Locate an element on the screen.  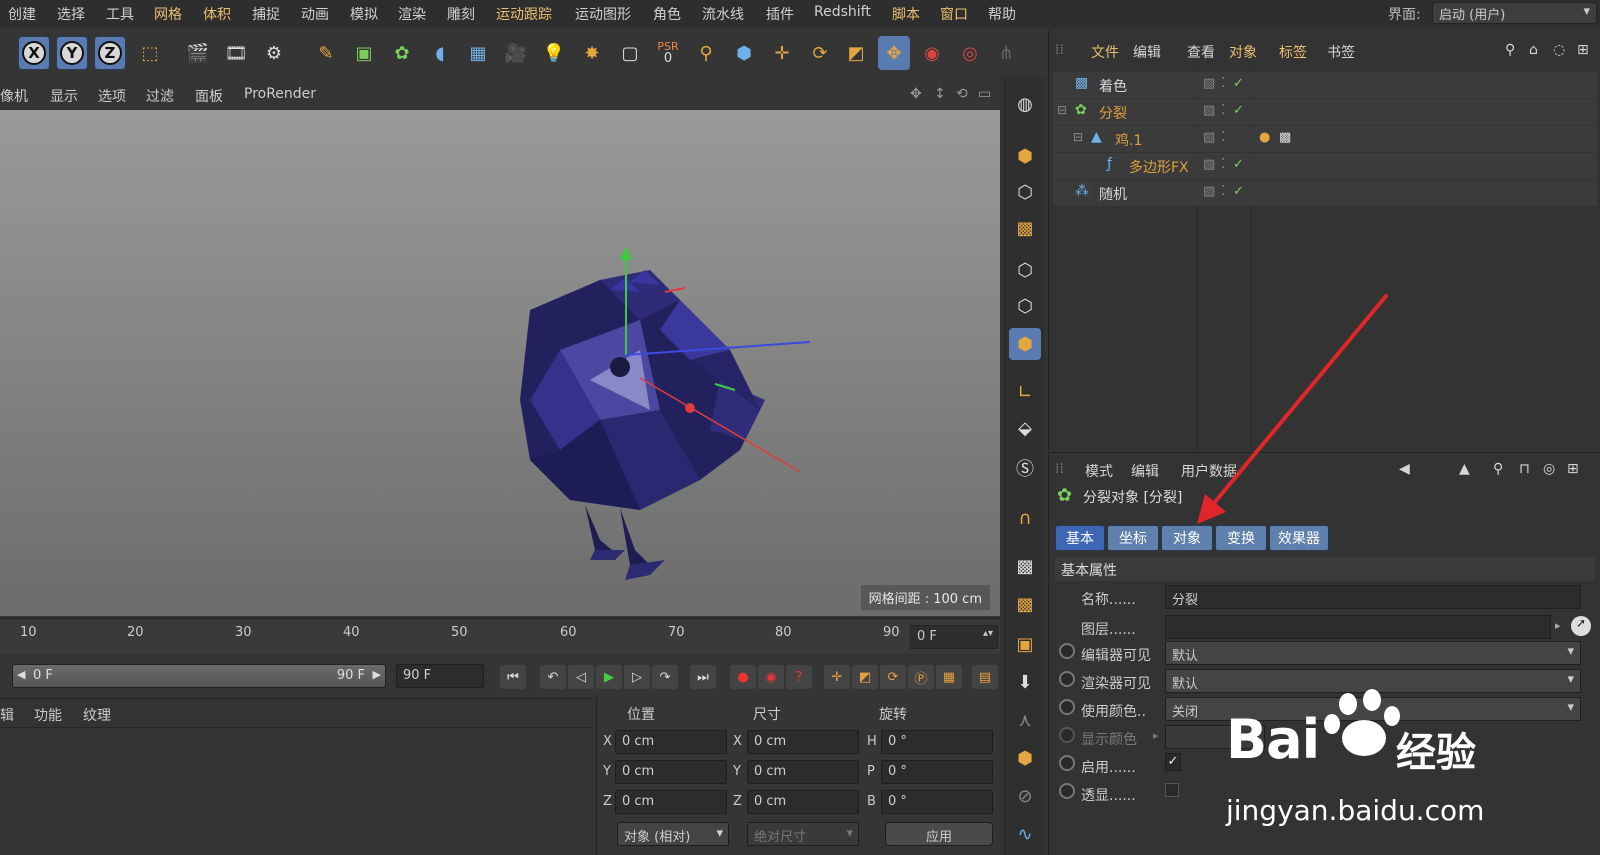
next-frame-icon: ▷ is located at coordinates (637, 677).